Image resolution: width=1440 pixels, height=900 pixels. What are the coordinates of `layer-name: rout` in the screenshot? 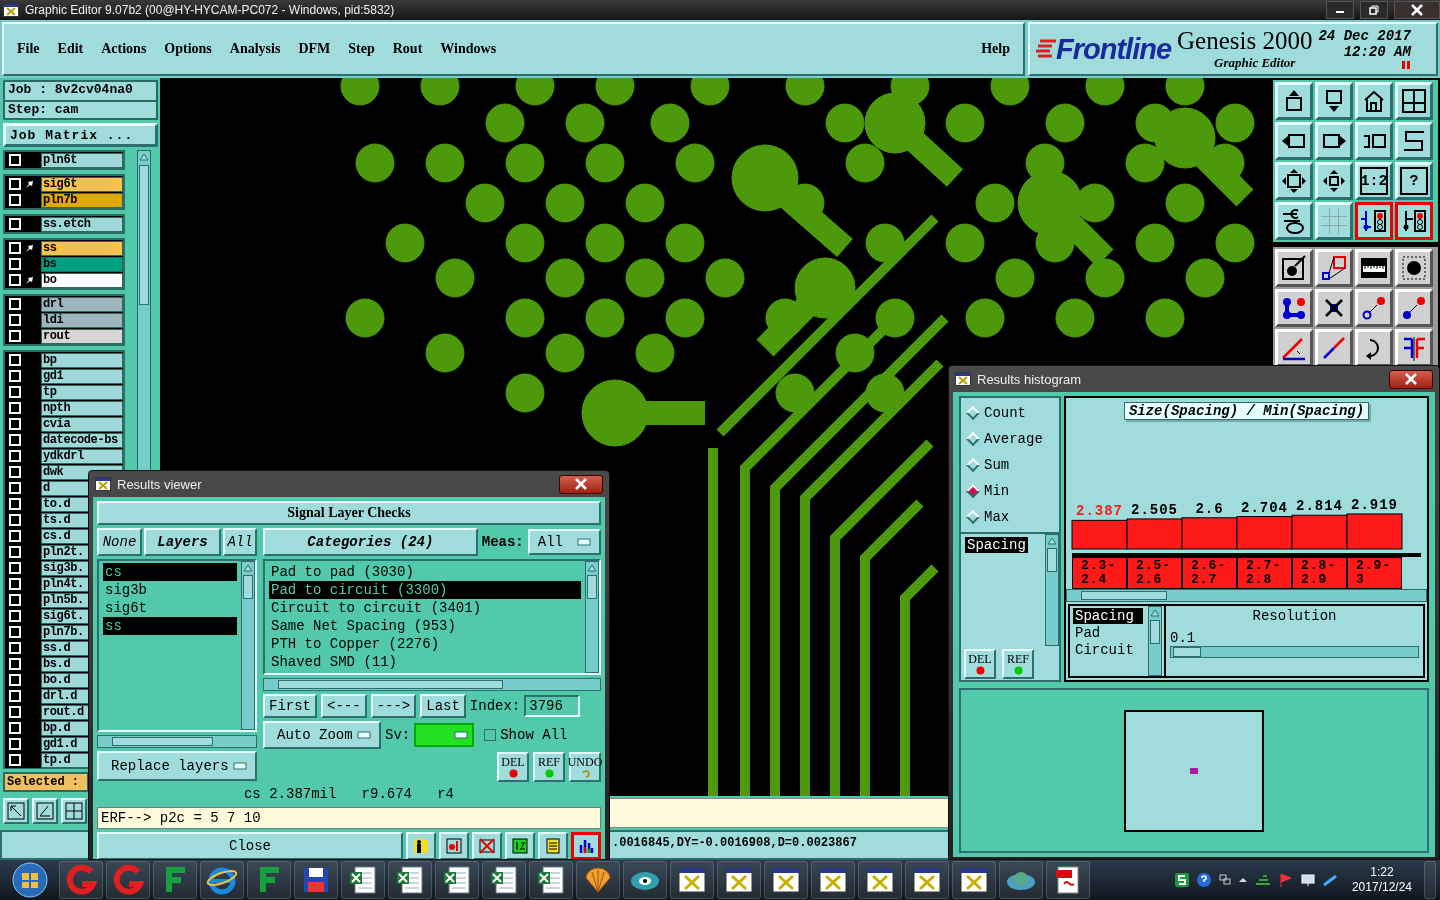 It's located at (82, 336).